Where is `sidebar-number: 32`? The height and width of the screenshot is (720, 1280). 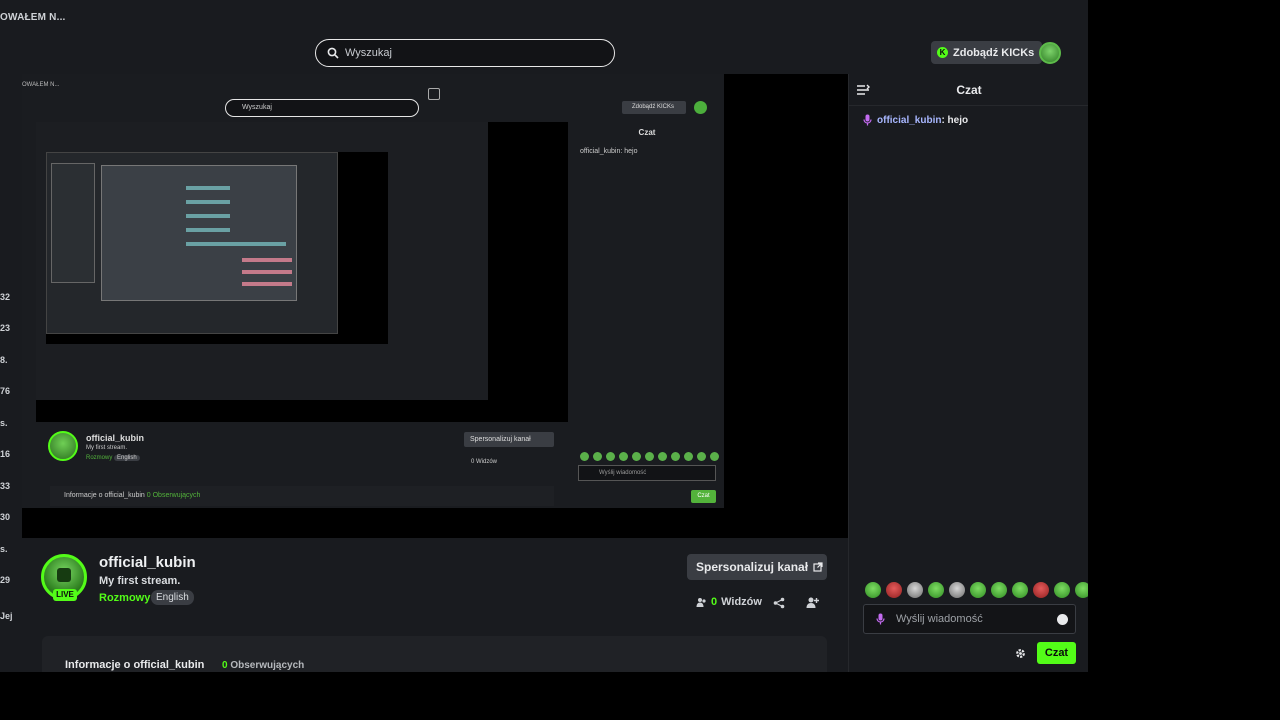
sidebar-number: 32 is located at coordinates (5, 297).